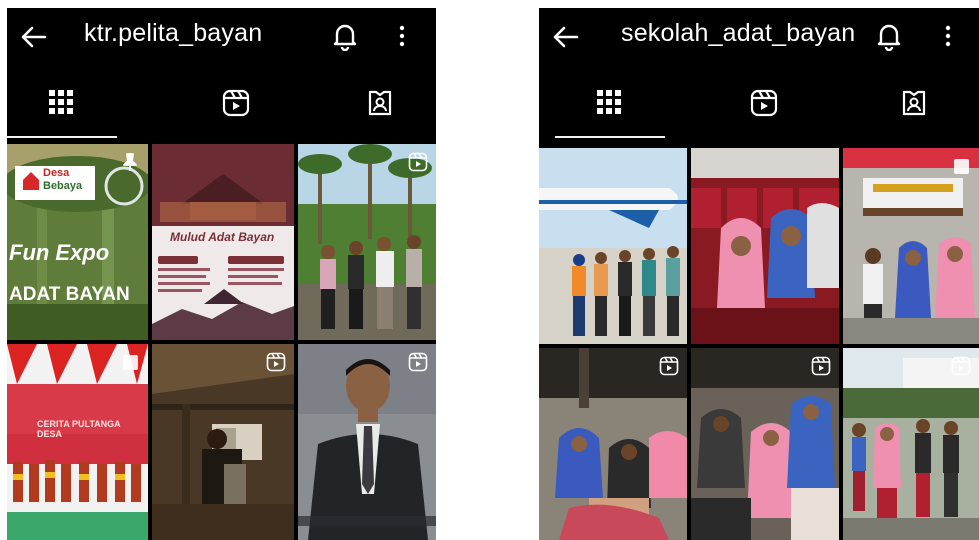 Image resolution: width=979 pixels, height=540 pixels. Describe the element at coordinates (63, 186) in the screenshot. I see `post-logo-line2: Bebaya` at that location.